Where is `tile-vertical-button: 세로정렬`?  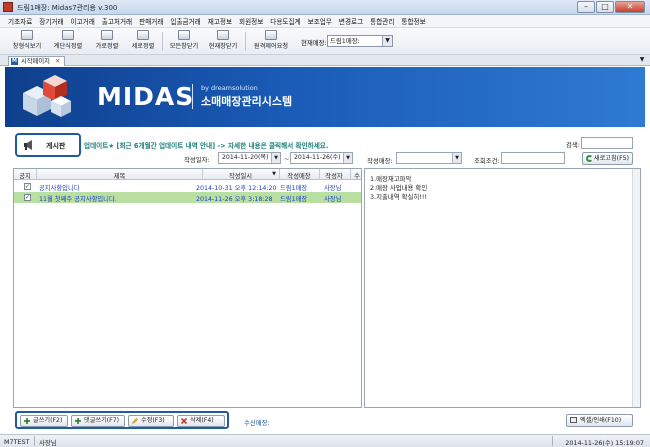
tile-vertical-button: 세로정렬 is located at coordinates (143, 41).